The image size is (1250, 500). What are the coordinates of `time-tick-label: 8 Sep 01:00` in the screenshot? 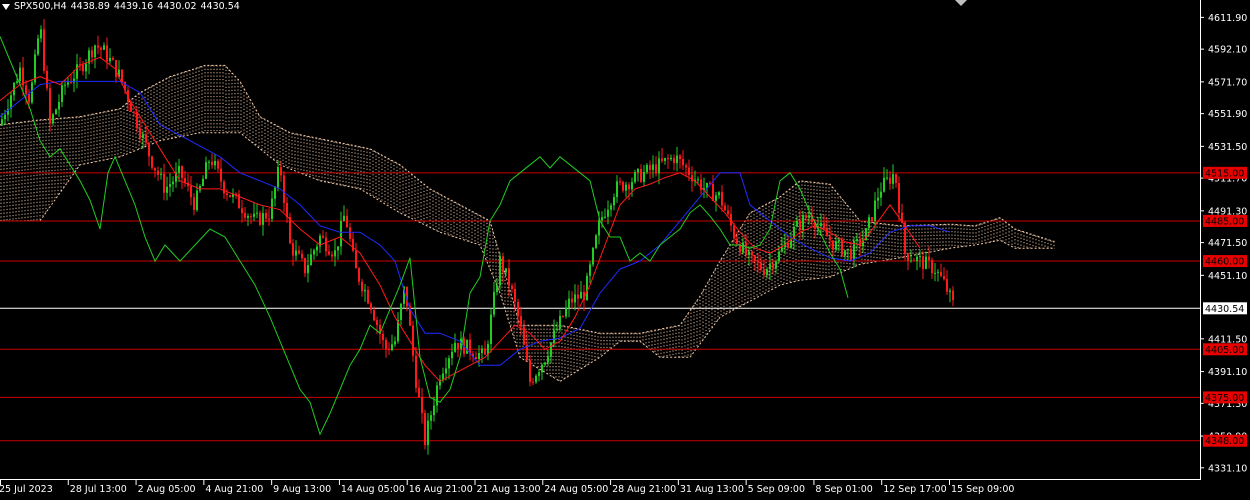 It's located at (843, 489).